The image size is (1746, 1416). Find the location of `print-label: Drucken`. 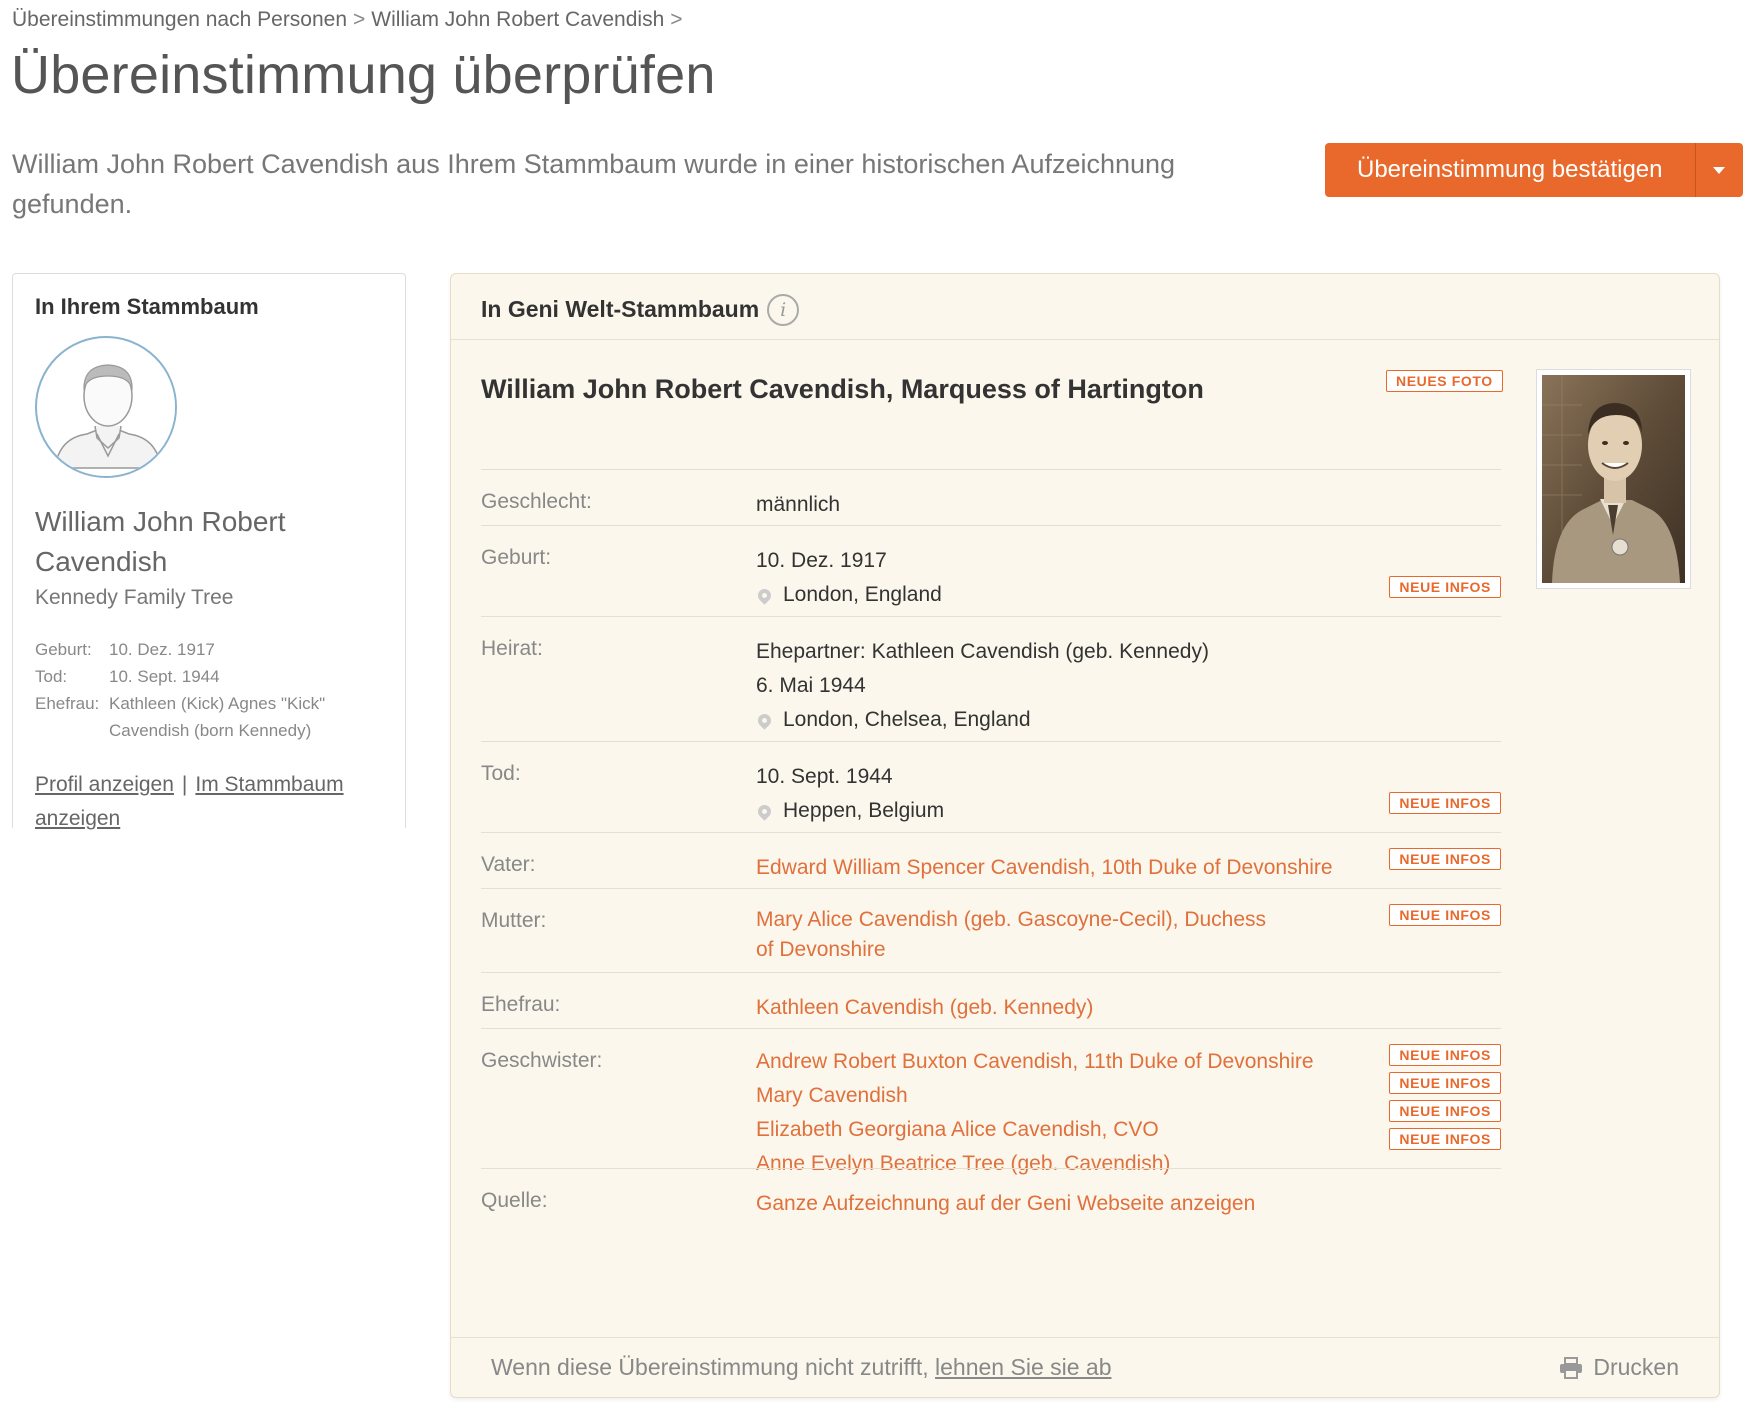

print-label: Drucken is located at coordinates (1636, 1367).